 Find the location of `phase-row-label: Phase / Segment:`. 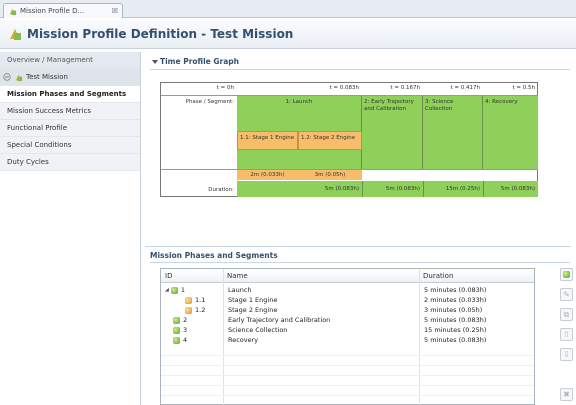

phase-row-label: Phase / Segment: is located at coordinates (209, 102).